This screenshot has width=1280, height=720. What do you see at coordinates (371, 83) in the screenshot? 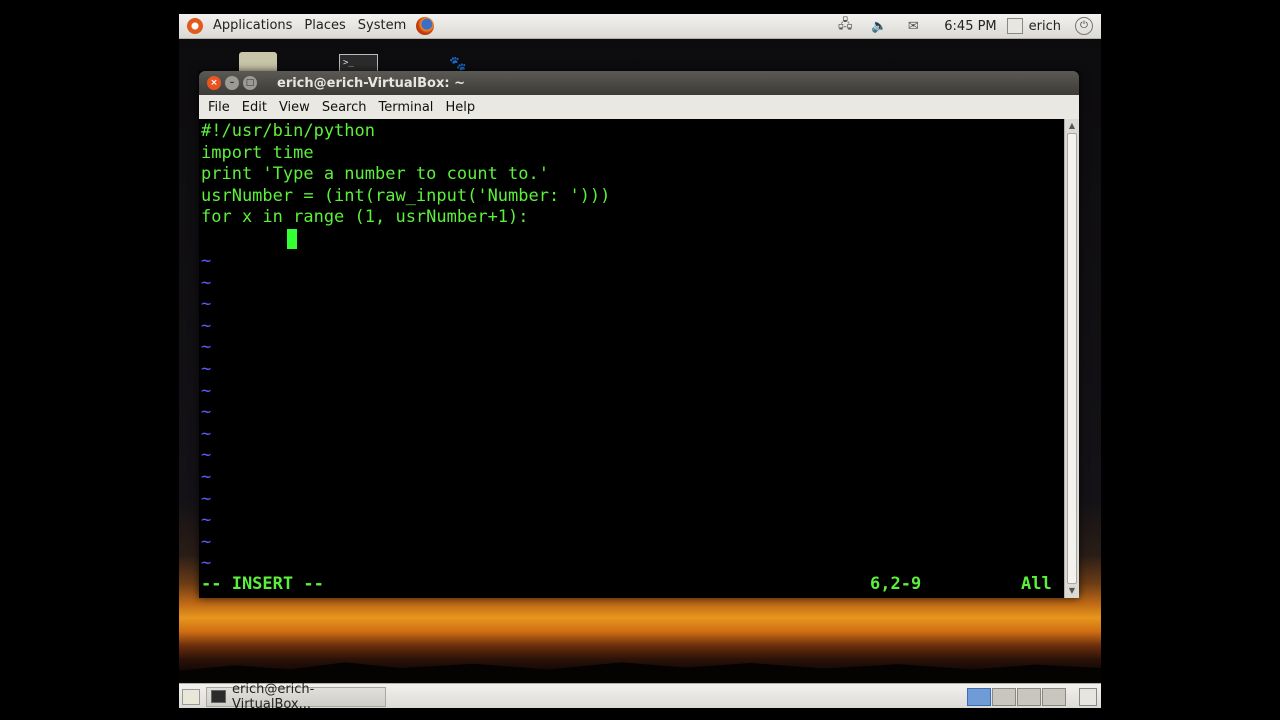
I see `window-title: erich@erich-VirtualBox: ~` at bounding box center [371, 83].